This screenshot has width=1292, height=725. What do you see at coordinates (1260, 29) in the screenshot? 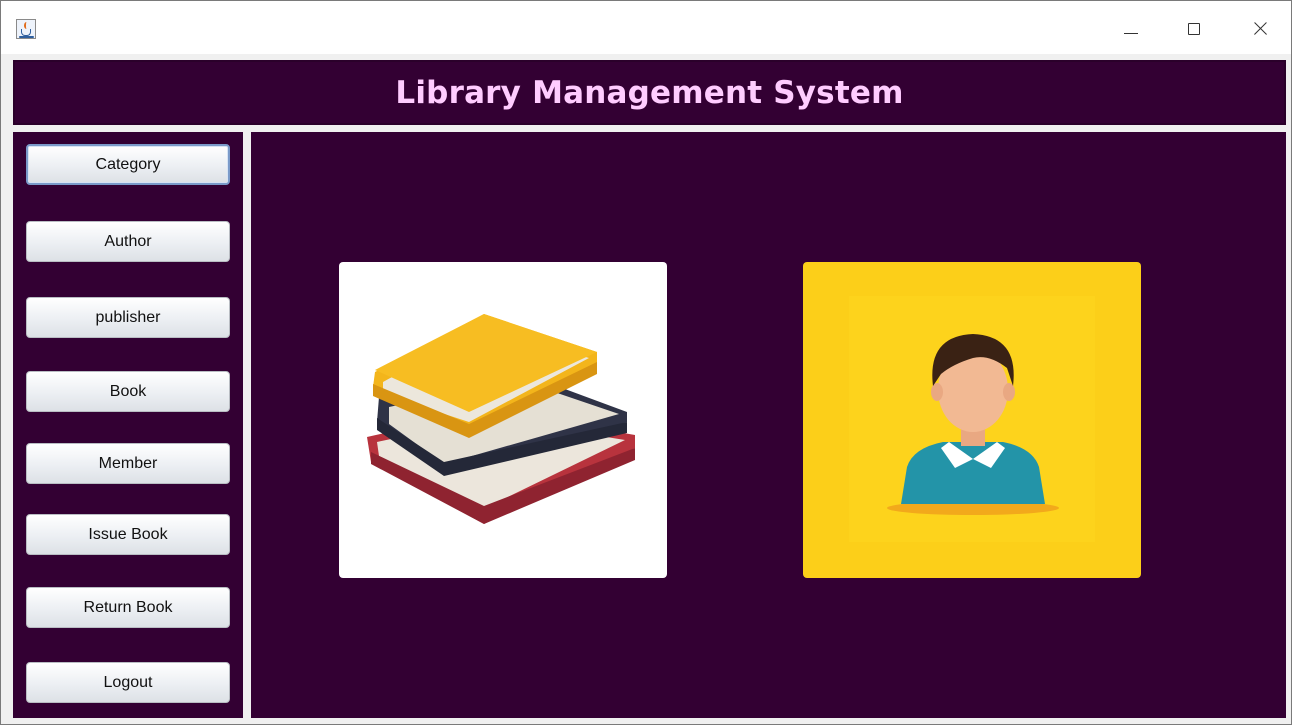
I see `close-button` at bounding box center [1260, 29].